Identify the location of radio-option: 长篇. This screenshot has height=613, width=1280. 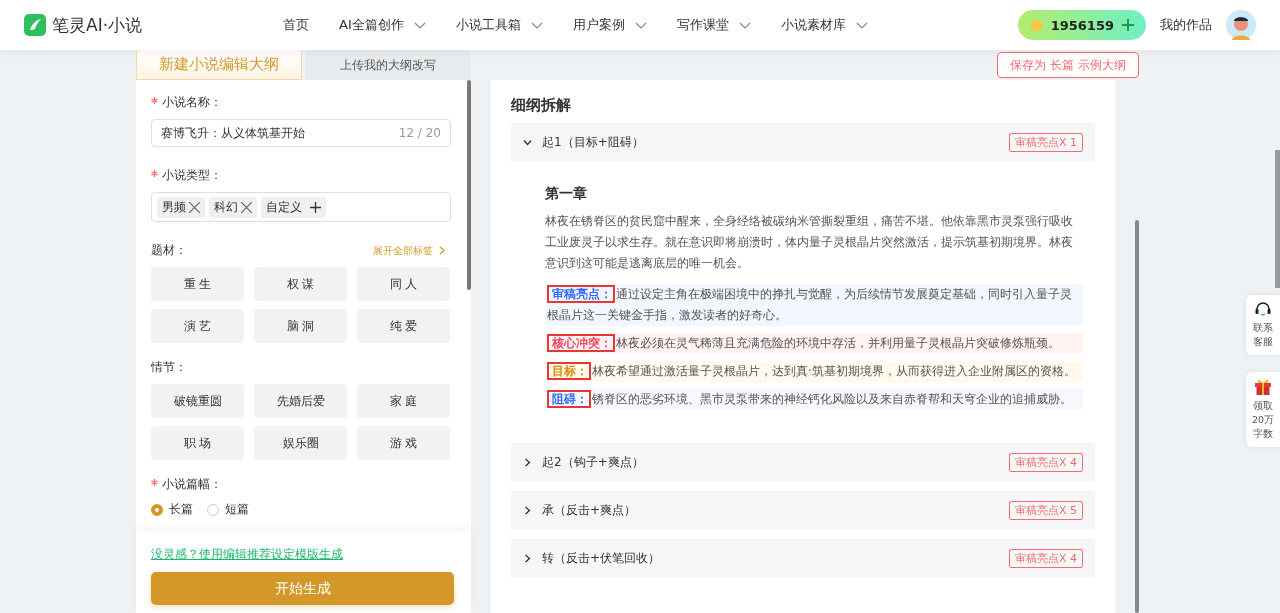
(172, 509).